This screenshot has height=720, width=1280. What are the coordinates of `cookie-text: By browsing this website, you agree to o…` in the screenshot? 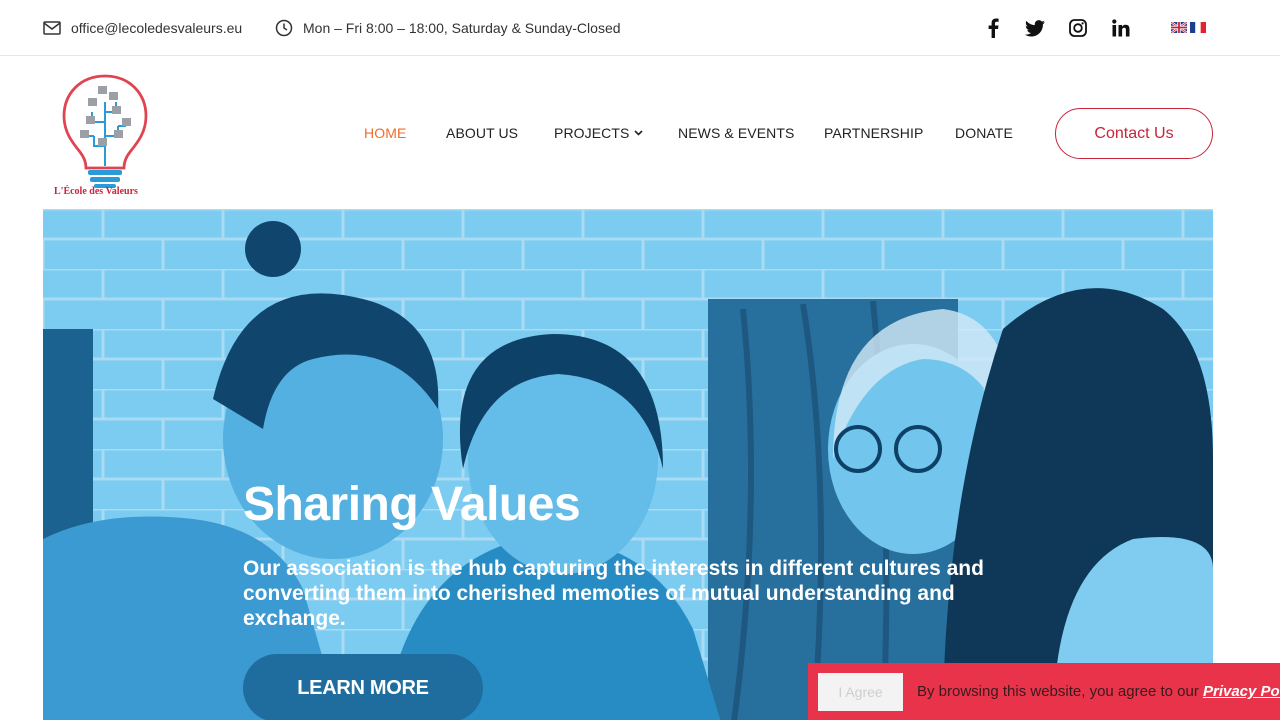 It's located at (1060, 691).